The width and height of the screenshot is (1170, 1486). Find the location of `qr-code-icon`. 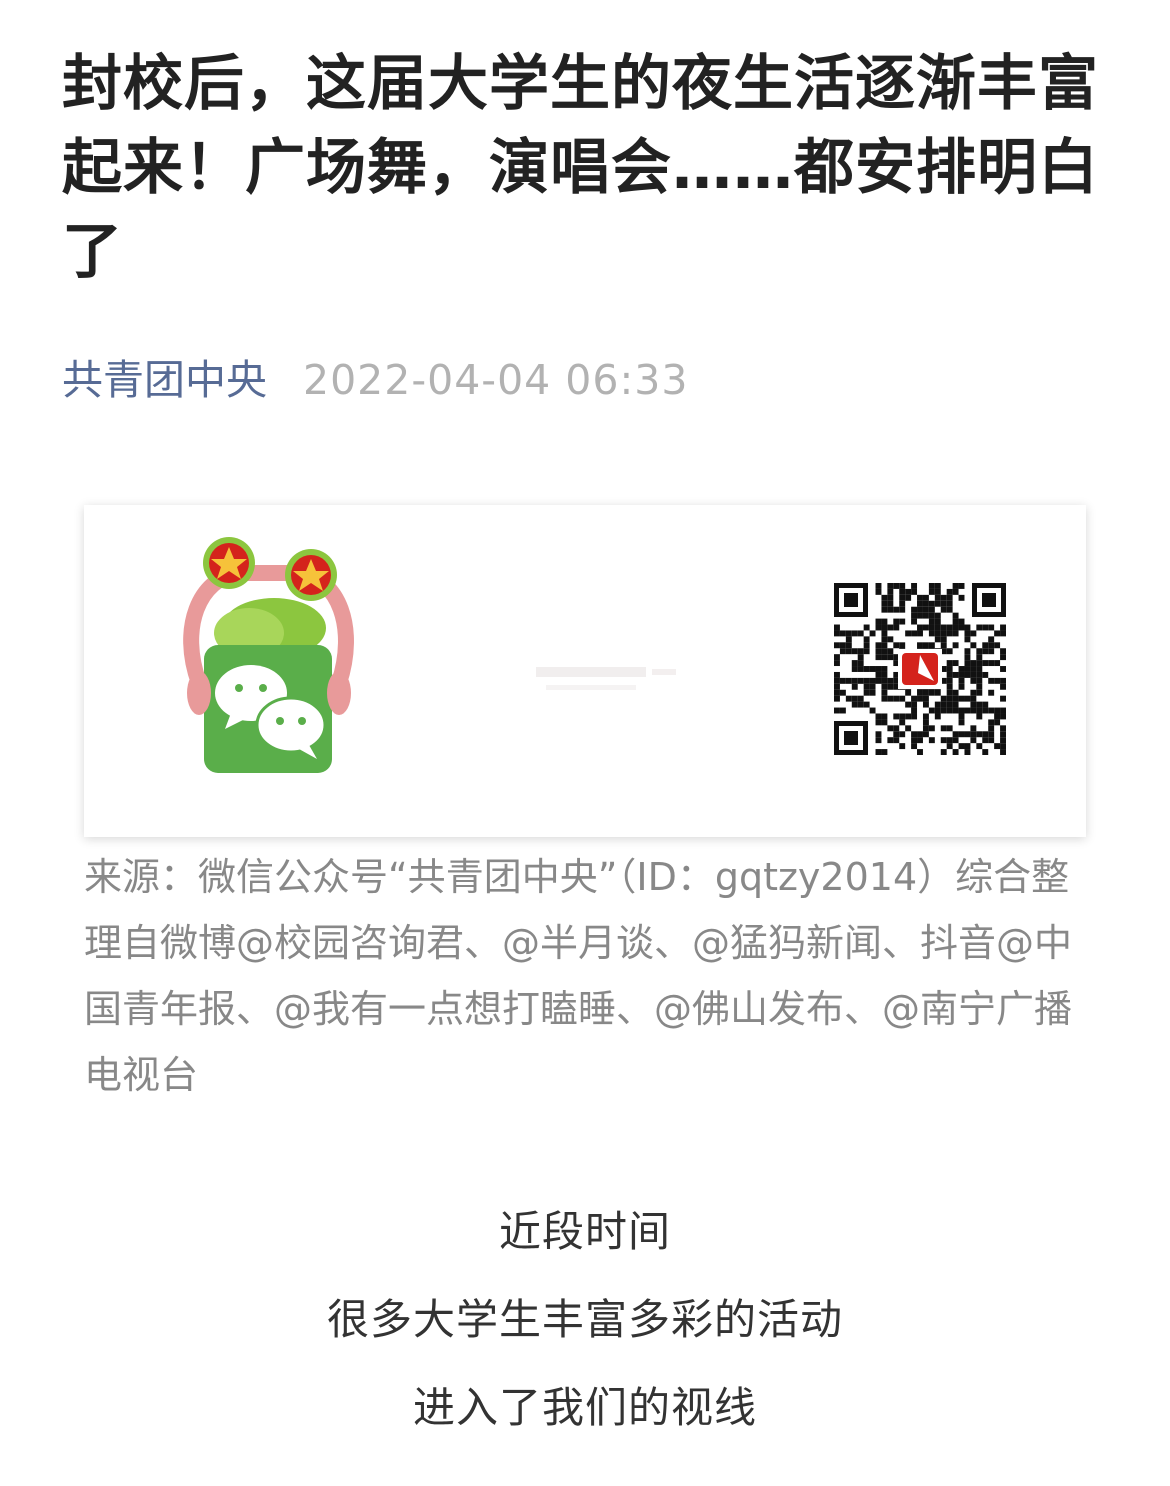

qr-code-icon is located at coordinates (920, 669).